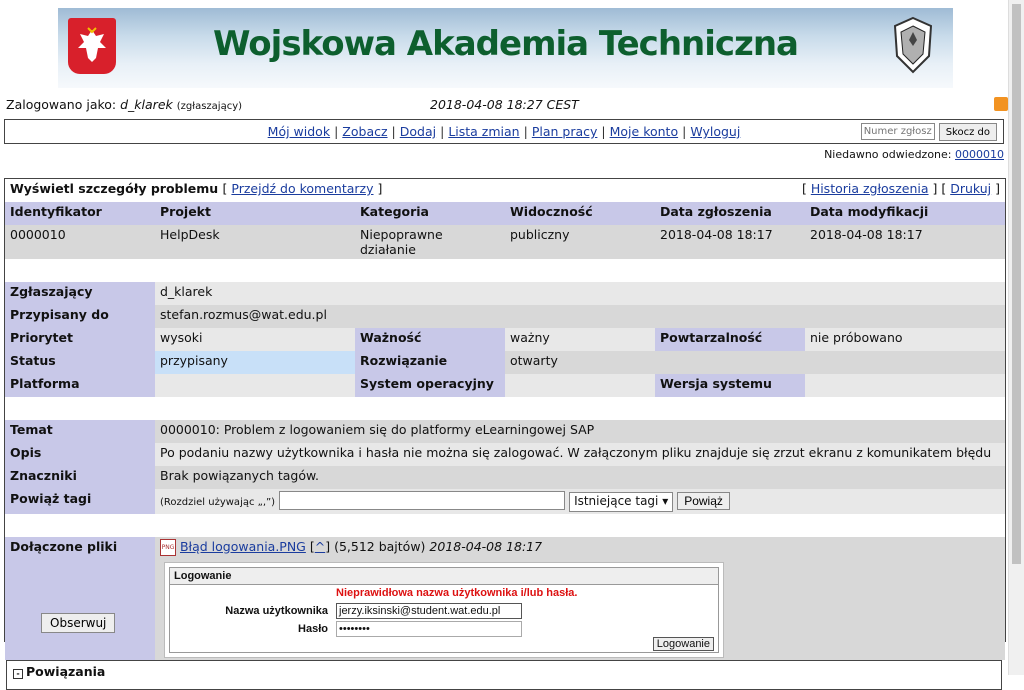 This screenshot has height=690, width=1024. Describe the element at coordinates (580, 242) in the screenshot. I see `issue-visibility: publiczny` at that location.